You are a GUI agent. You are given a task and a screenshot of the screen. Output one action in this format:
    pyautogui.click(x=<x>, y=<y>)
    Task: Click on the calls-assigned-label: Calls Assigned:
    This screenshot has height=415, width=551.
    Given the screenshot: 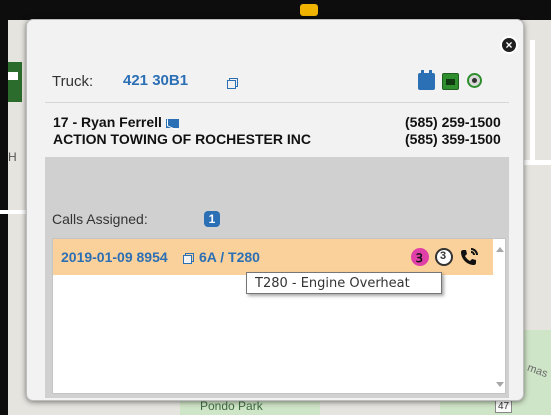 What is the action you would take?
    pyautogui.click(x=100, y=219)
    